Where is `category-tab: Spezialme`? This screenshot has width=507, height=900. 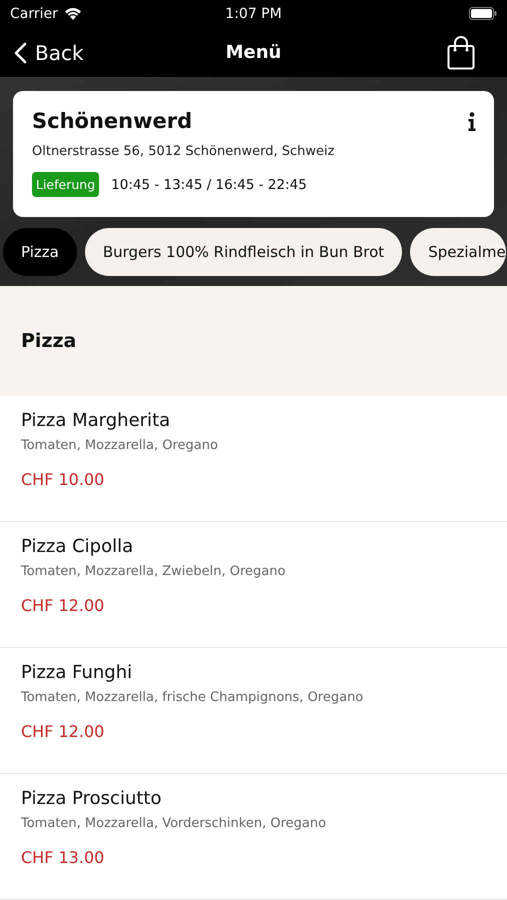
category-tab: Spezialme is located at coordinates (458, 252).